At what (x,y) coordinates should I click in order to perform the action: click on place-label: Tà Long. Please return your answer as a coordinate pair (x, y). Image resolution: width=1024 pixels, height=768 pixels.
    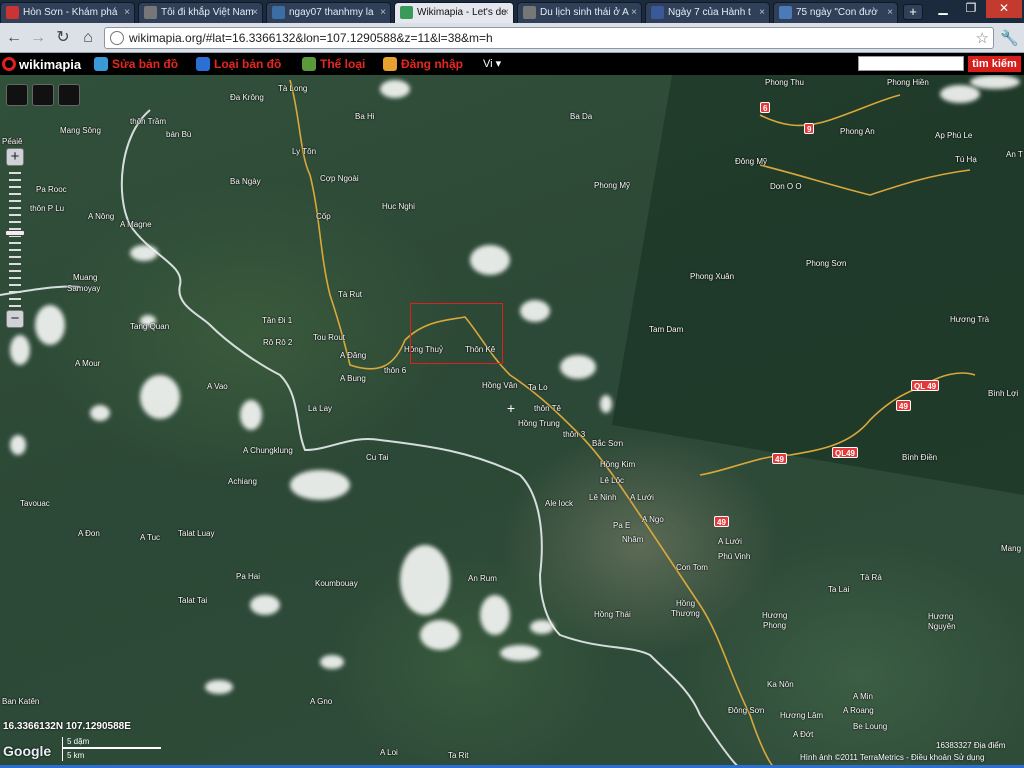
    Looking at the image, I should click on (292, 88).